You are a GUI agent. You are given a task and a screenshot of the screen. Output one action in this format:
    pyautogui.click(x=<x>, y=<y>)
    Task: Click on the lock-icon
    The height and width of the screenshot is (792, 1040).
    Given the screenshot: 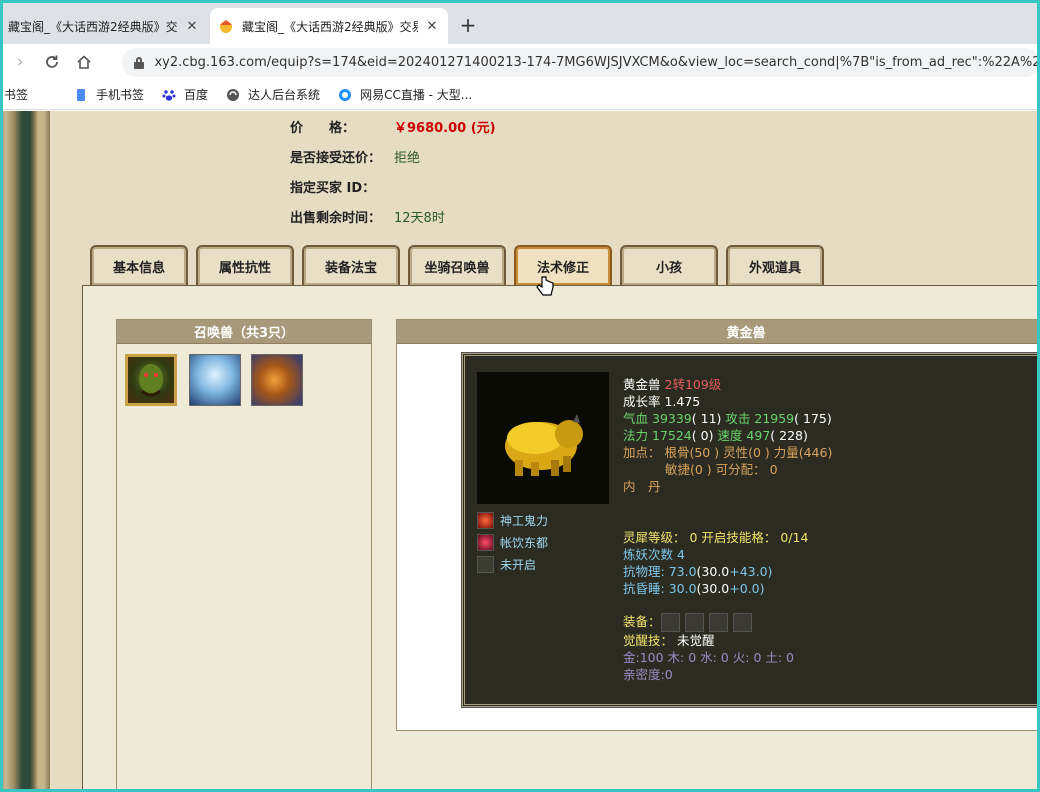 What is the action you would take?
    pyautogui.click(x=139, y=62)
    